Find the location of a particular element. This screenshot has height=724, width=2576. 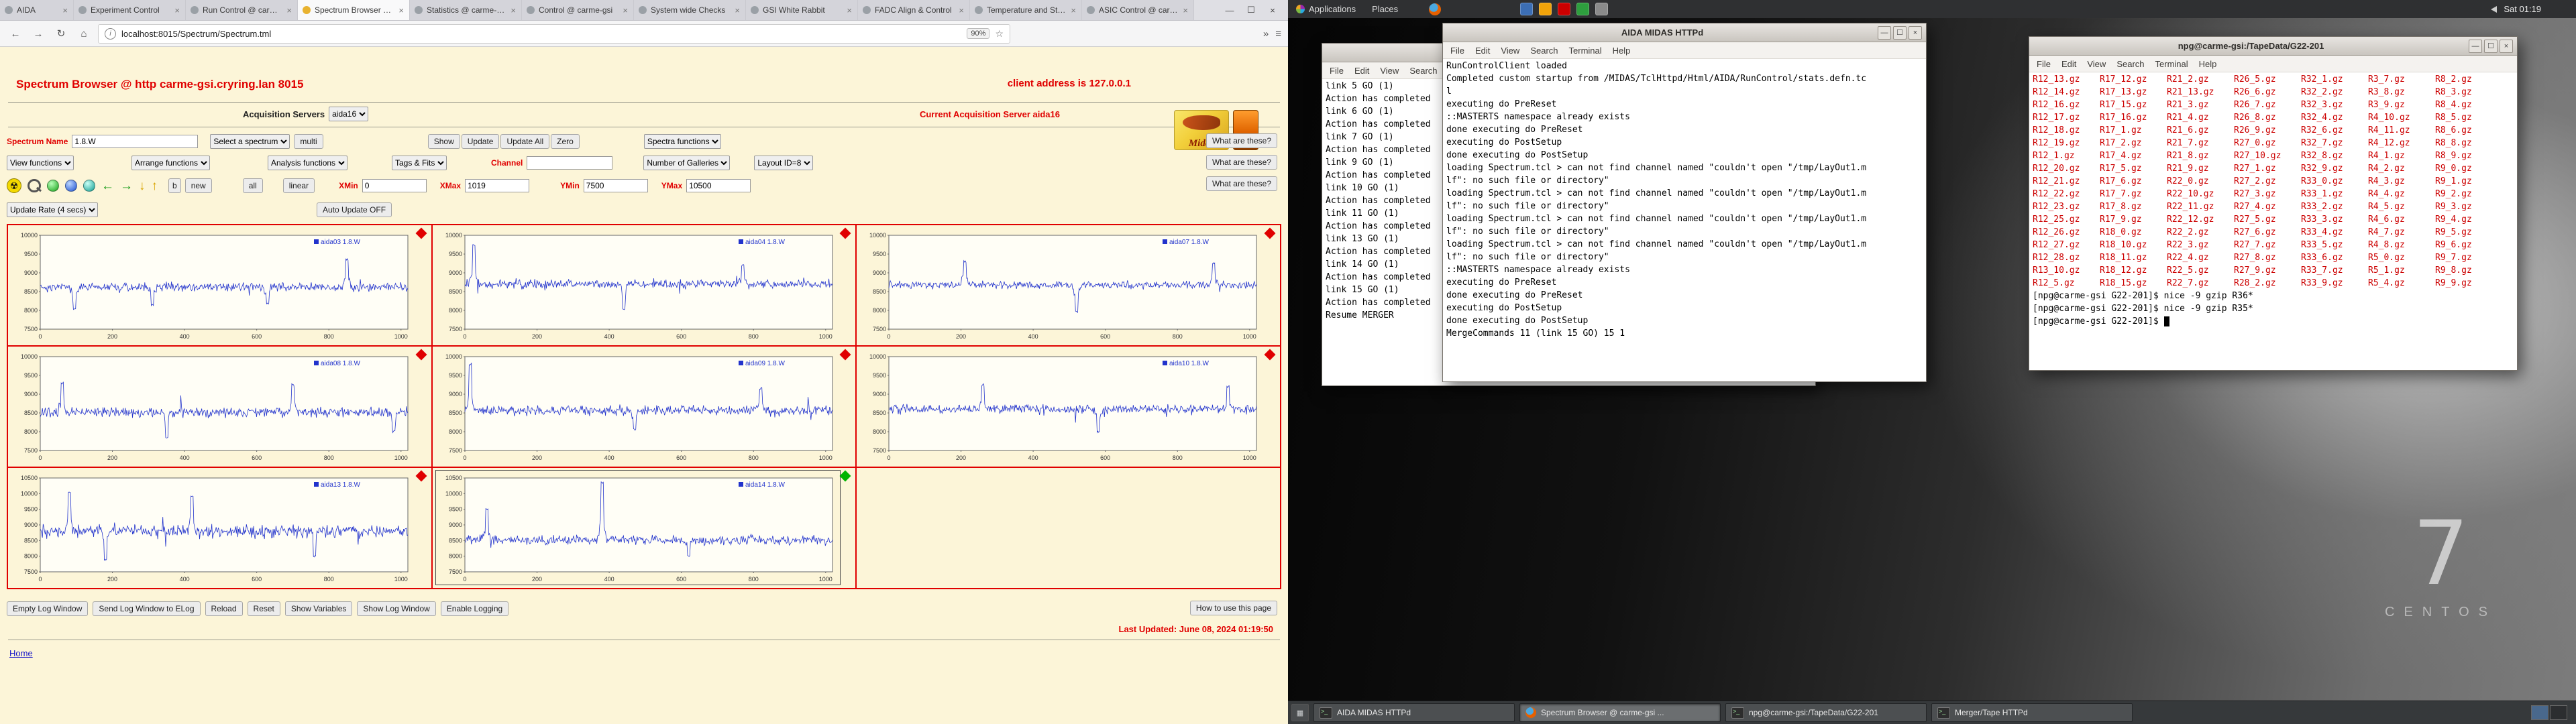

tags-fits-dropdown: Tags & Fits is located at coordinates (419, 163).